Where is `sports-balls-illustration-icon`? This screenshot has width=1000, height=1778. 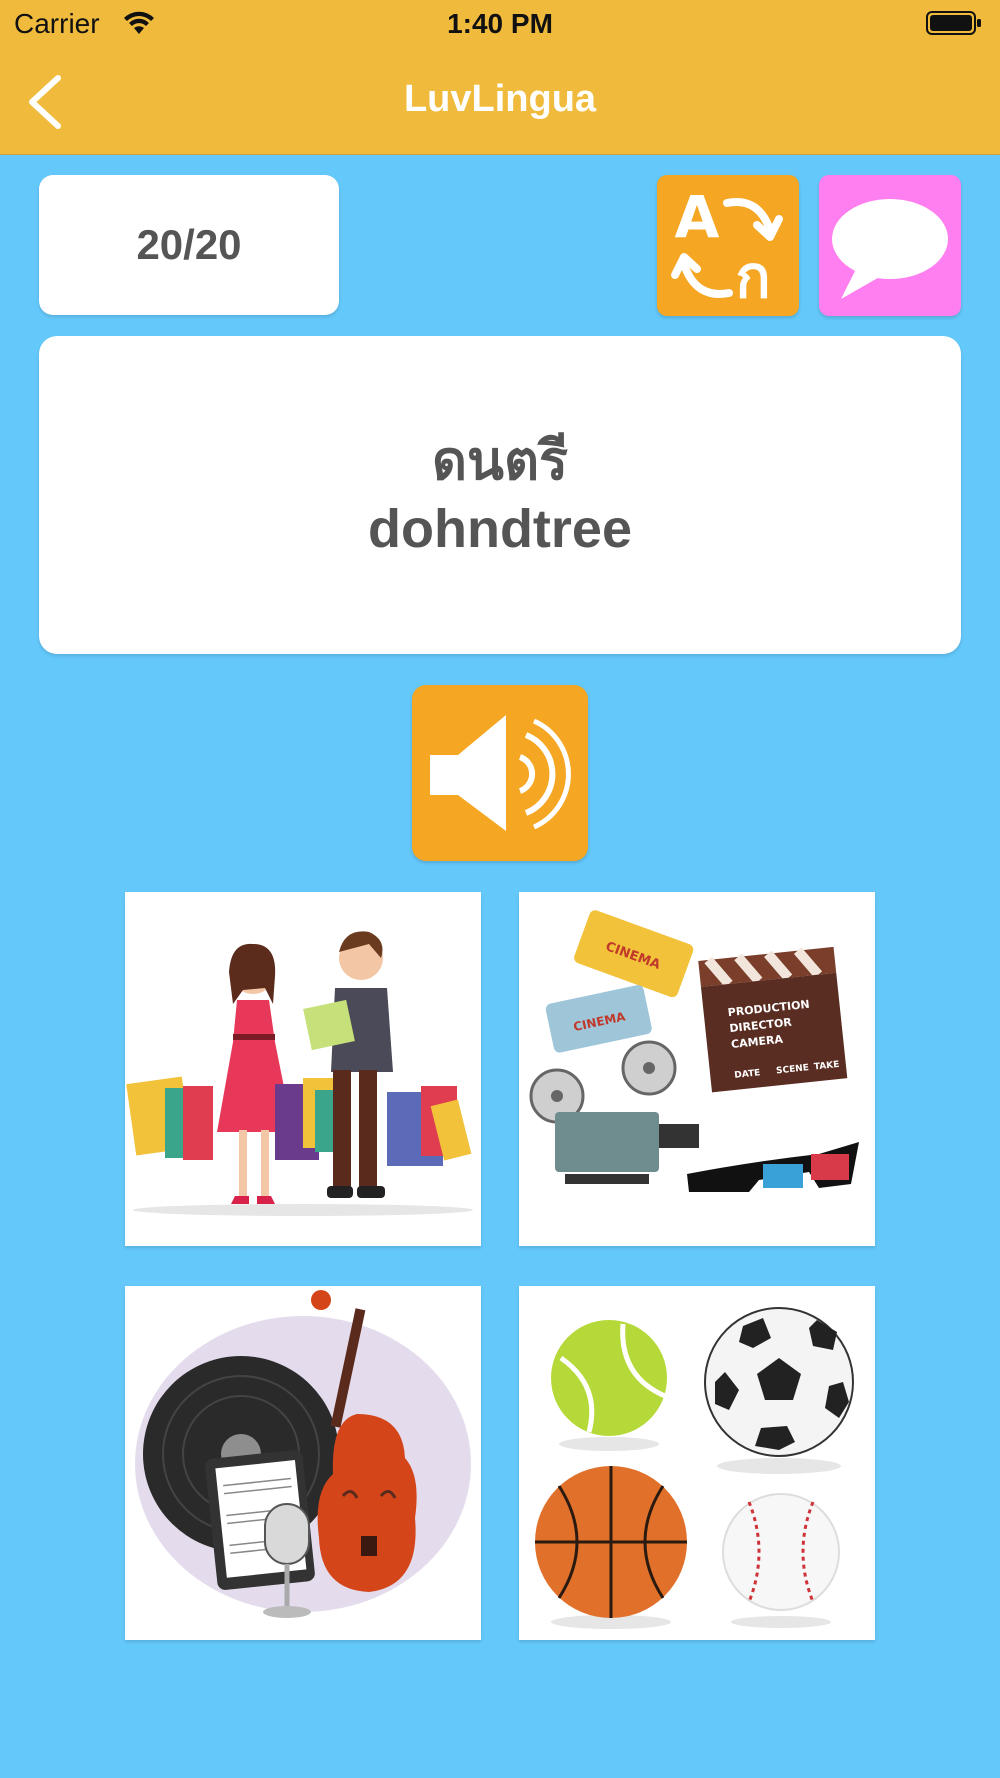 sports-balls-illustration-icon is located at coordinates (694, 1468).